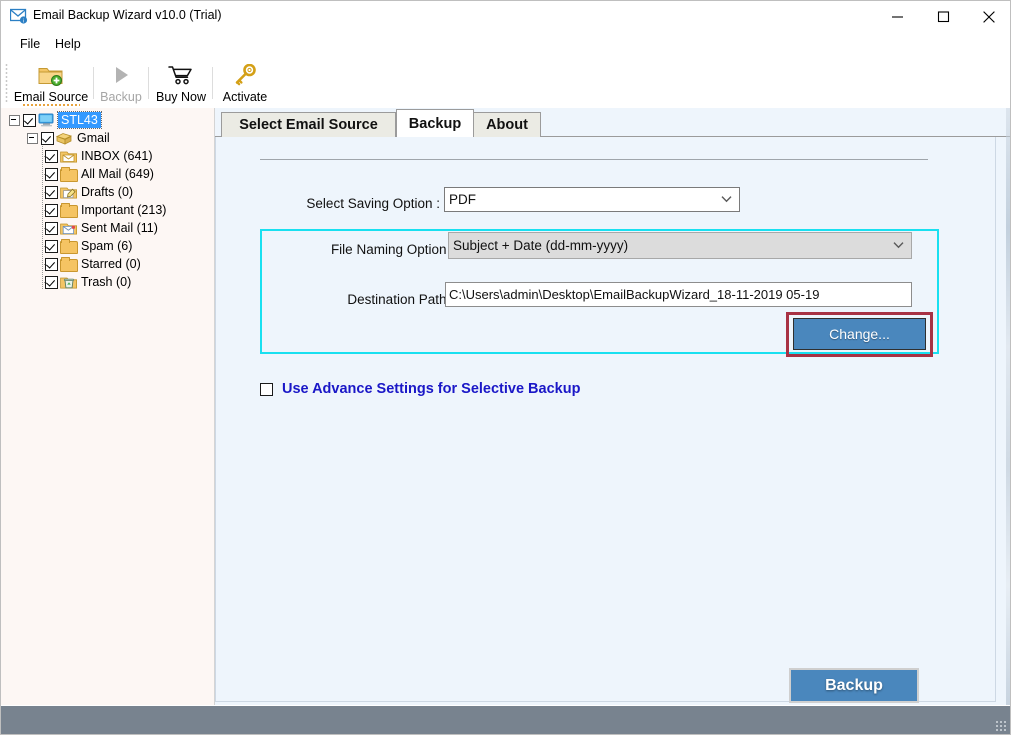  What do you see at coordinates (121, 97) in the screenshot?
I see `toolbar-label-backup: Backup` at bounding box center [121, 97].